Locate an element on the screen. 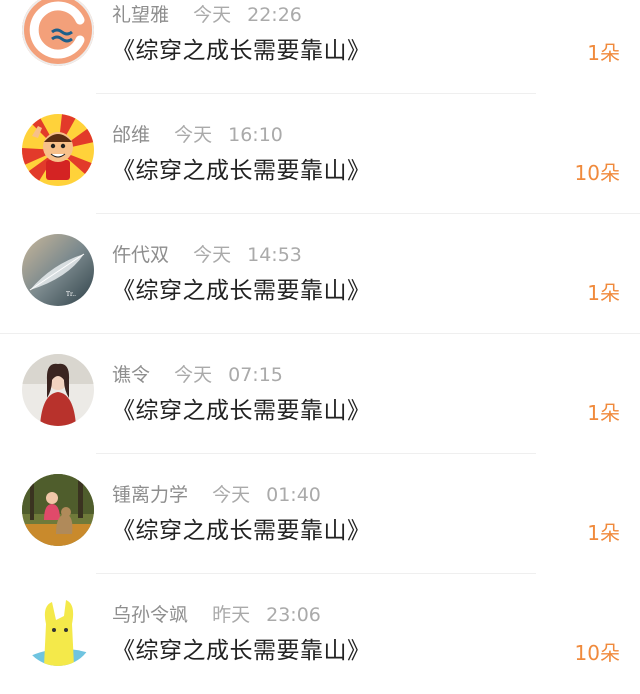 The height and width of the screenshot is (694, 640). user-name: 仵代双 is located at coordinates (140, 255).